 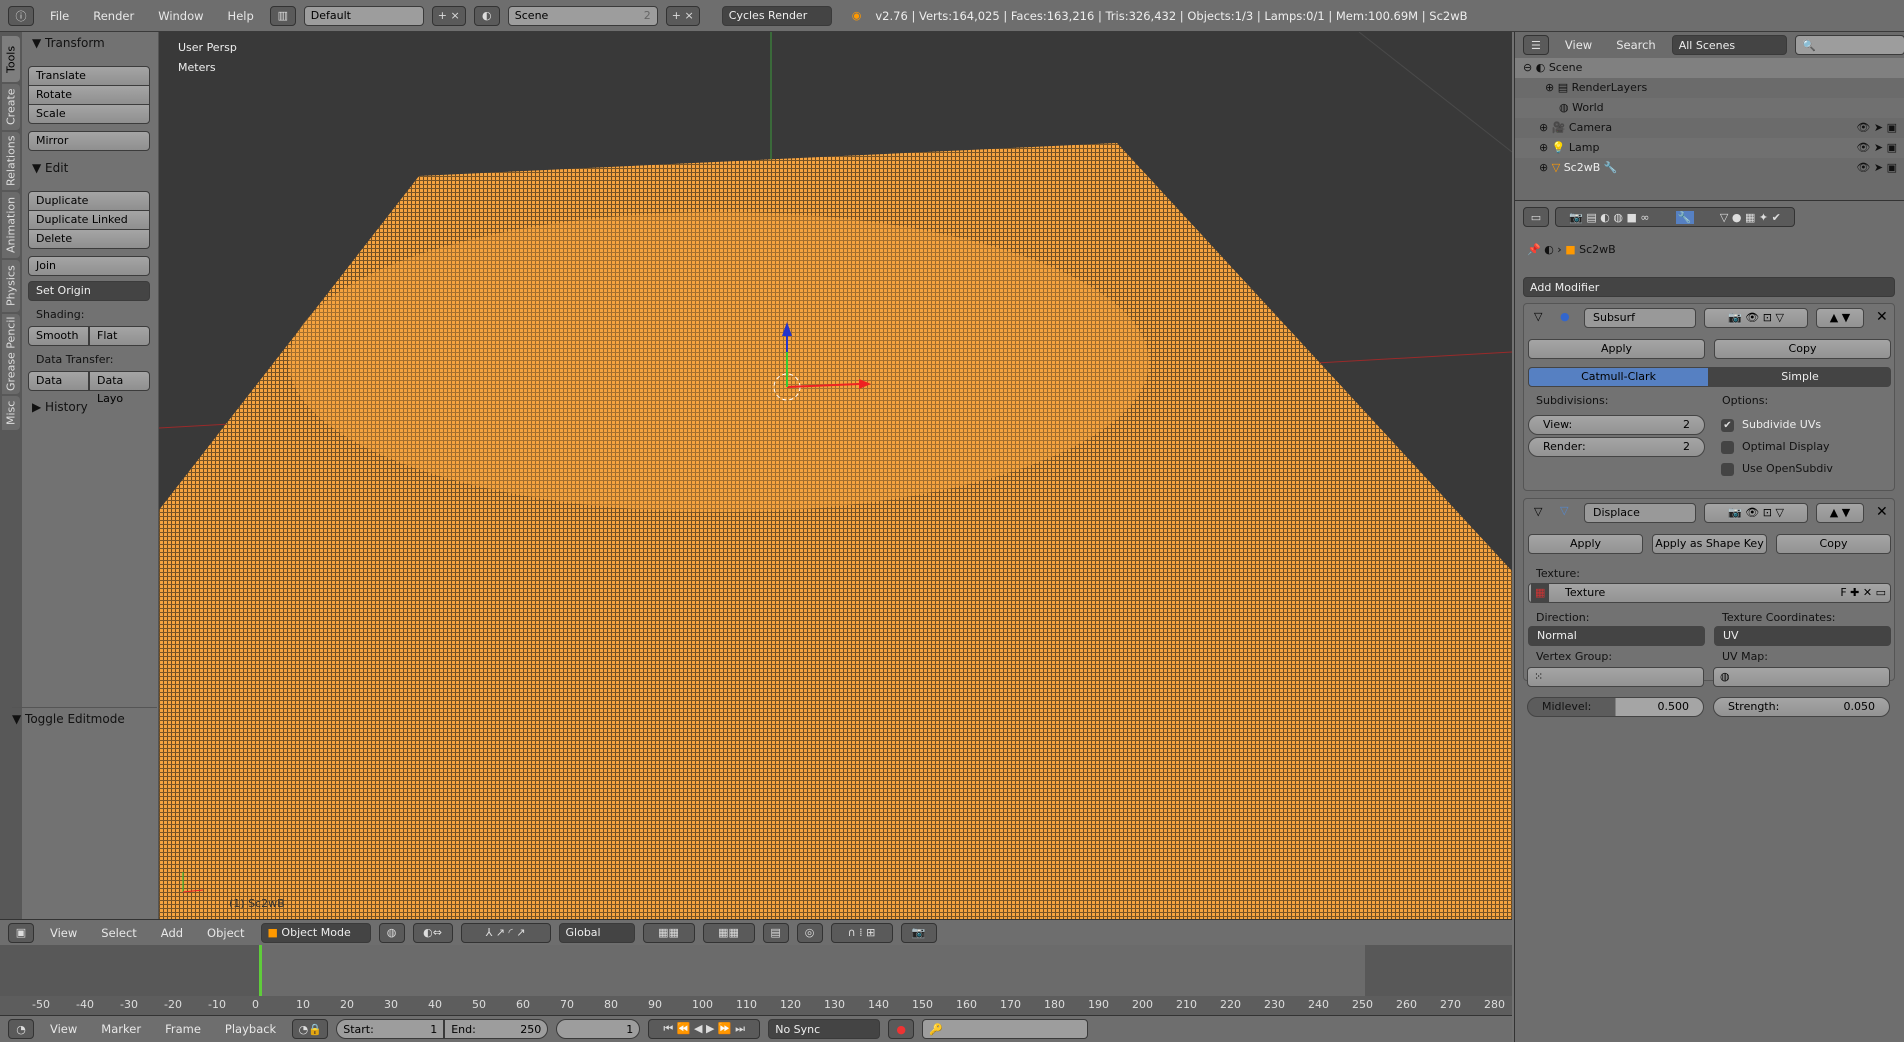 I want to click on start-frame-field: Start: 1, so click(x=390, y=1029).